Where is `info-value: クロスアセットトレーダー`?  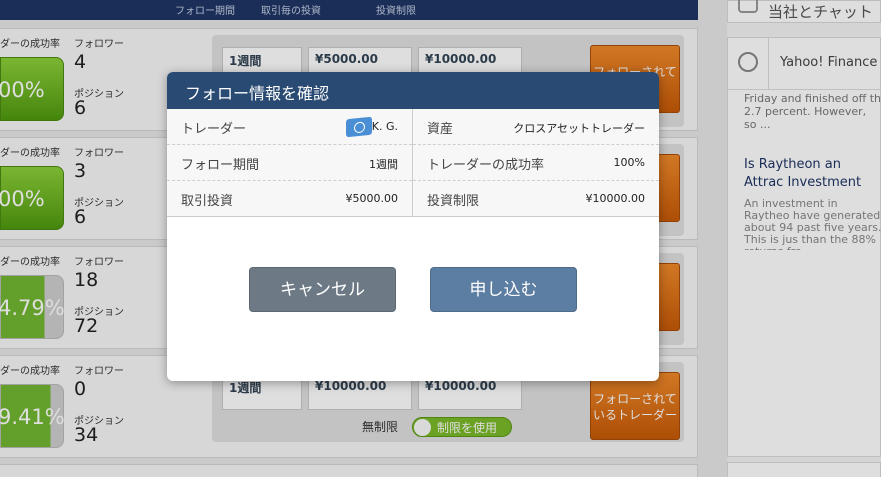 info-value: クロスアセットトレーダー is located at coordinates (579, 128).